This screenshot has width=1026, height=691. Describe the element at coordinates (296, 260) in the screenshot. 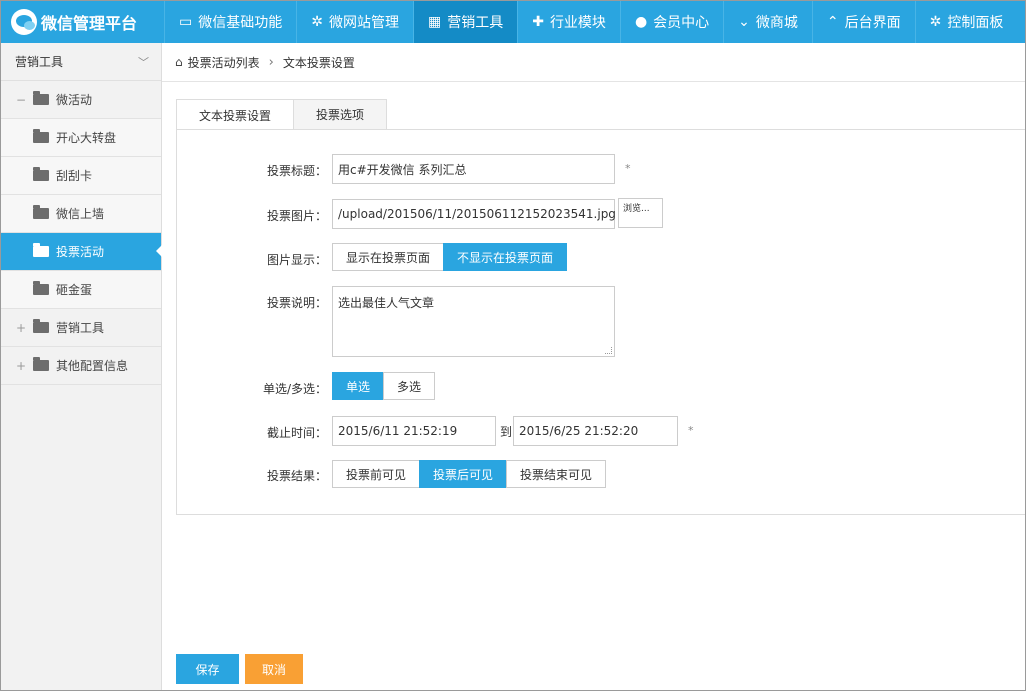

I see `display-label: 图片显示：` at that location.